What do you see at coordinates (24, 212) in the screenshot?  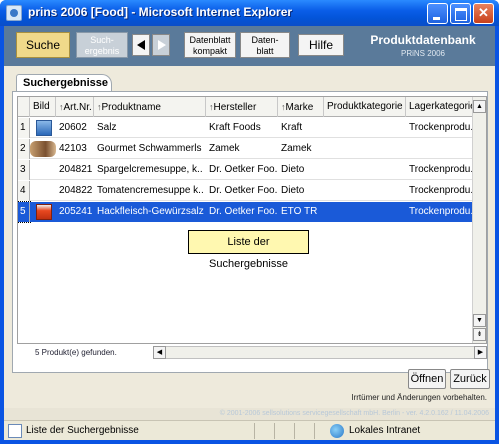 I see `row-number: 5` at bounding box center [24, 212].